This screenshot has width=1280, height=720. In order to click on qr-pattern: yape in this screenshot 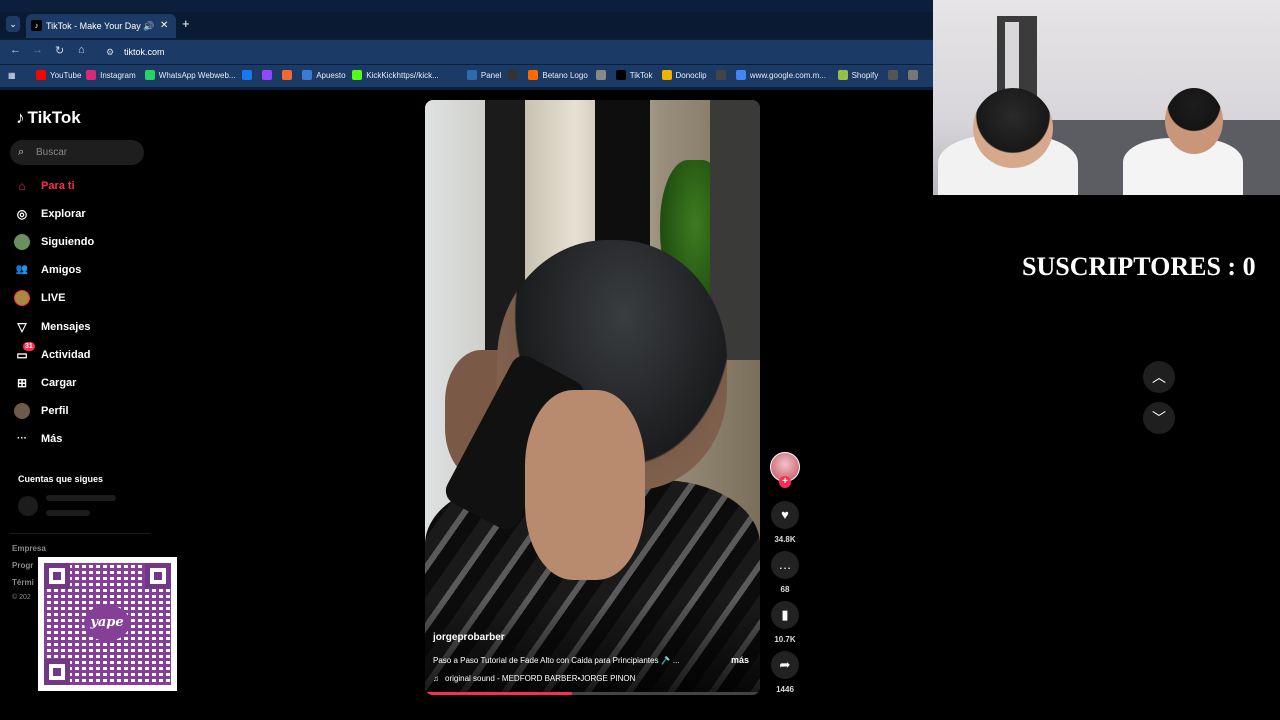, I will do `click(107, 624)`.